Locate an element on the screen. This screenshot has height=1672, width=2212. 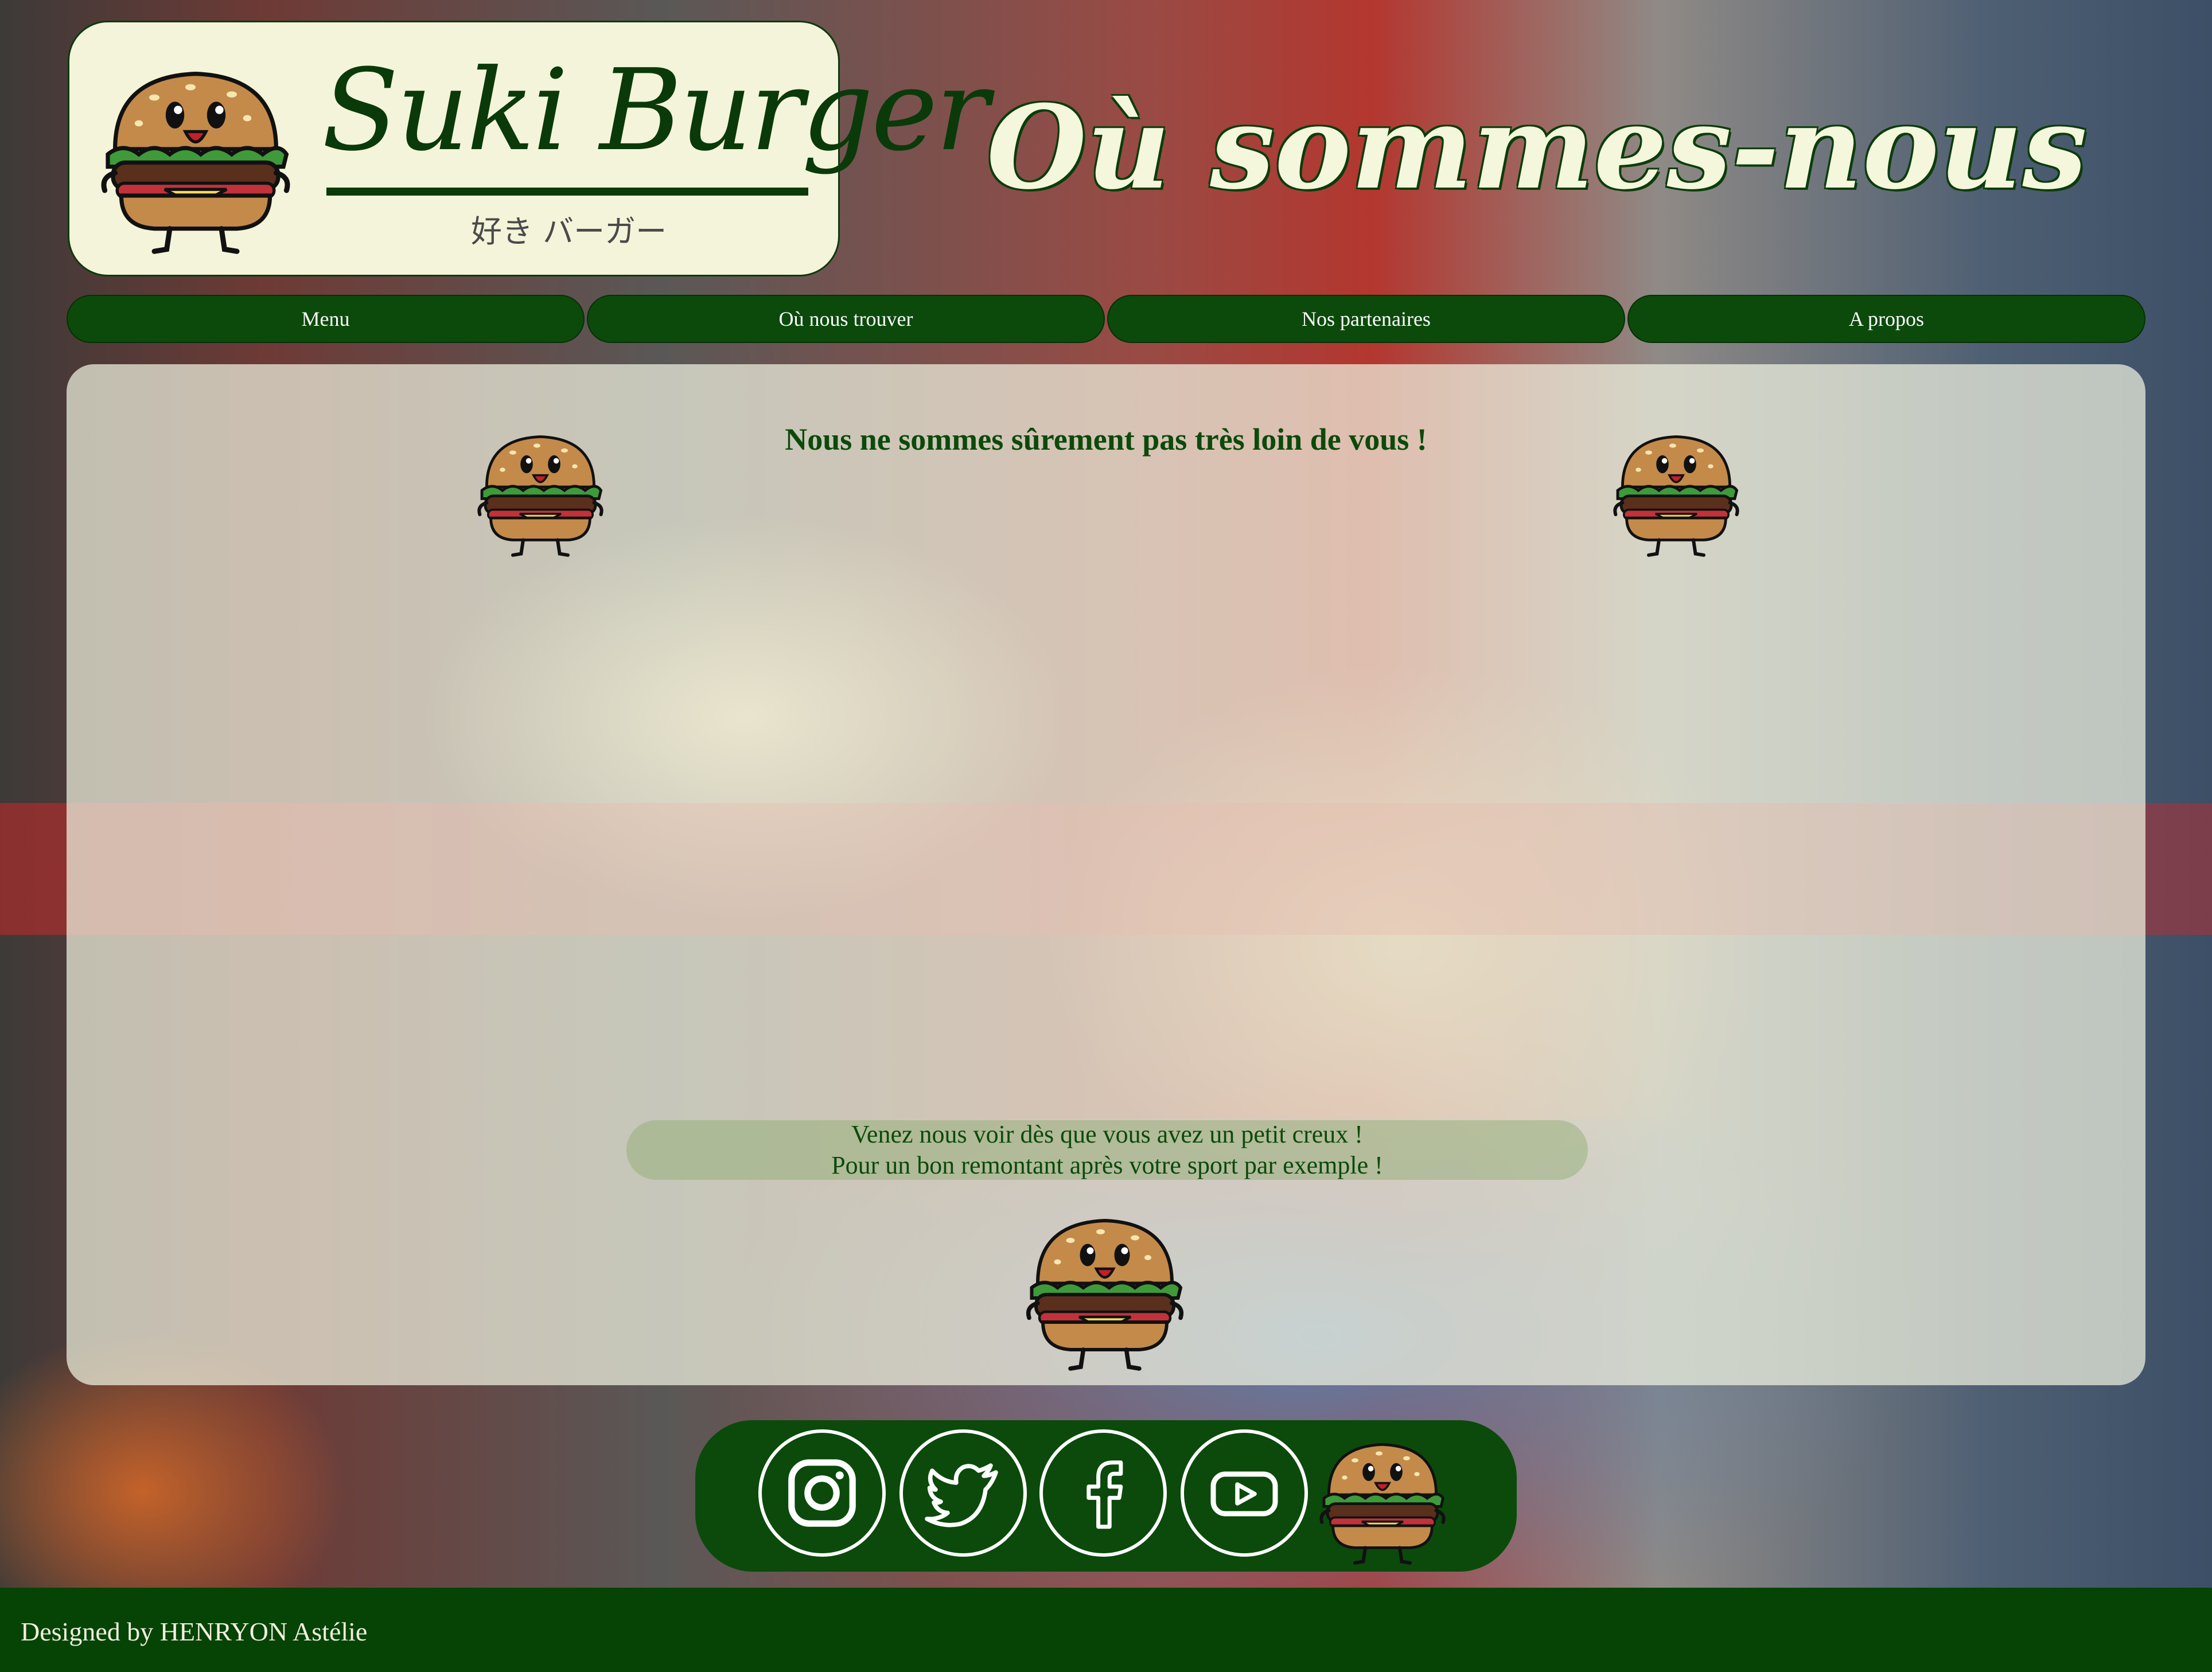
facebook-link is located at coordinates (1103, 1493).